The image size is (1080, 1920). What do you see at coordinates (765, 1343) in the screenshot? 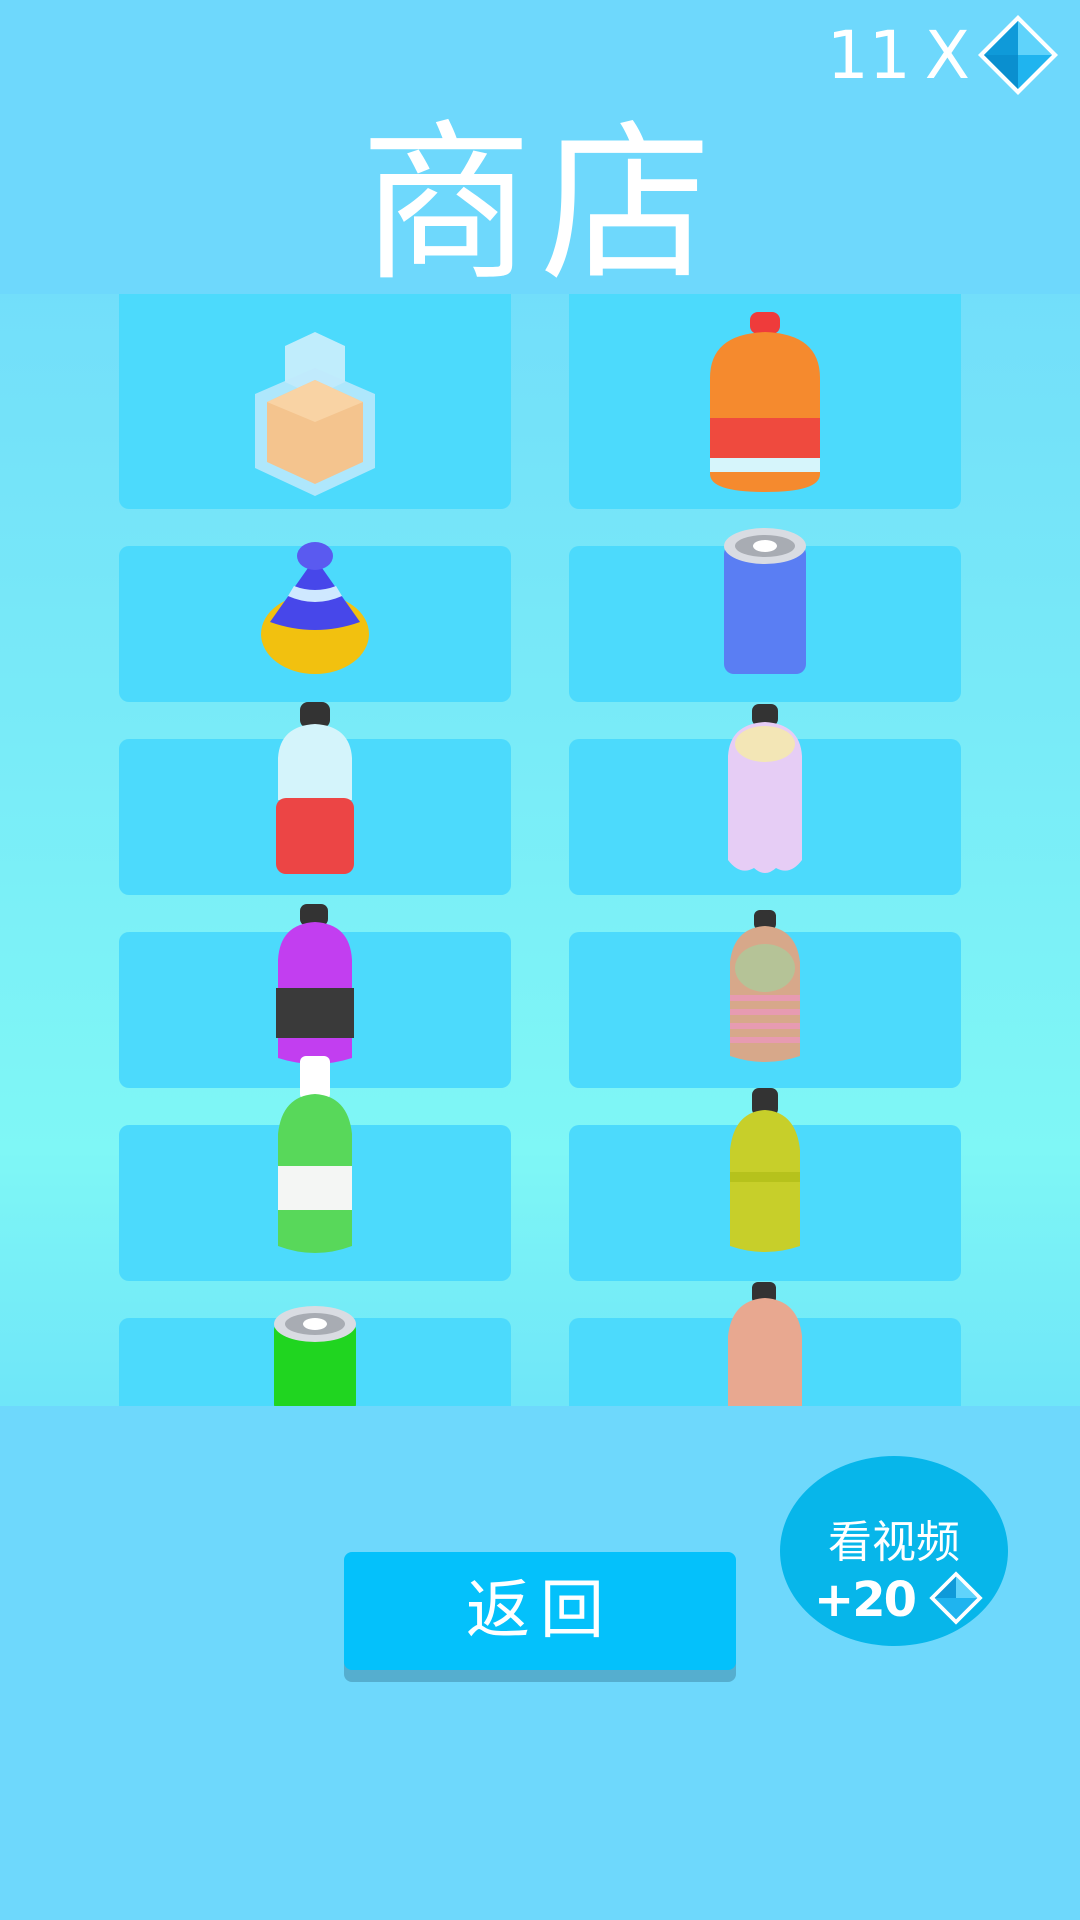
I see `peach-bottle-icon` at bounding box center [765, 1343].